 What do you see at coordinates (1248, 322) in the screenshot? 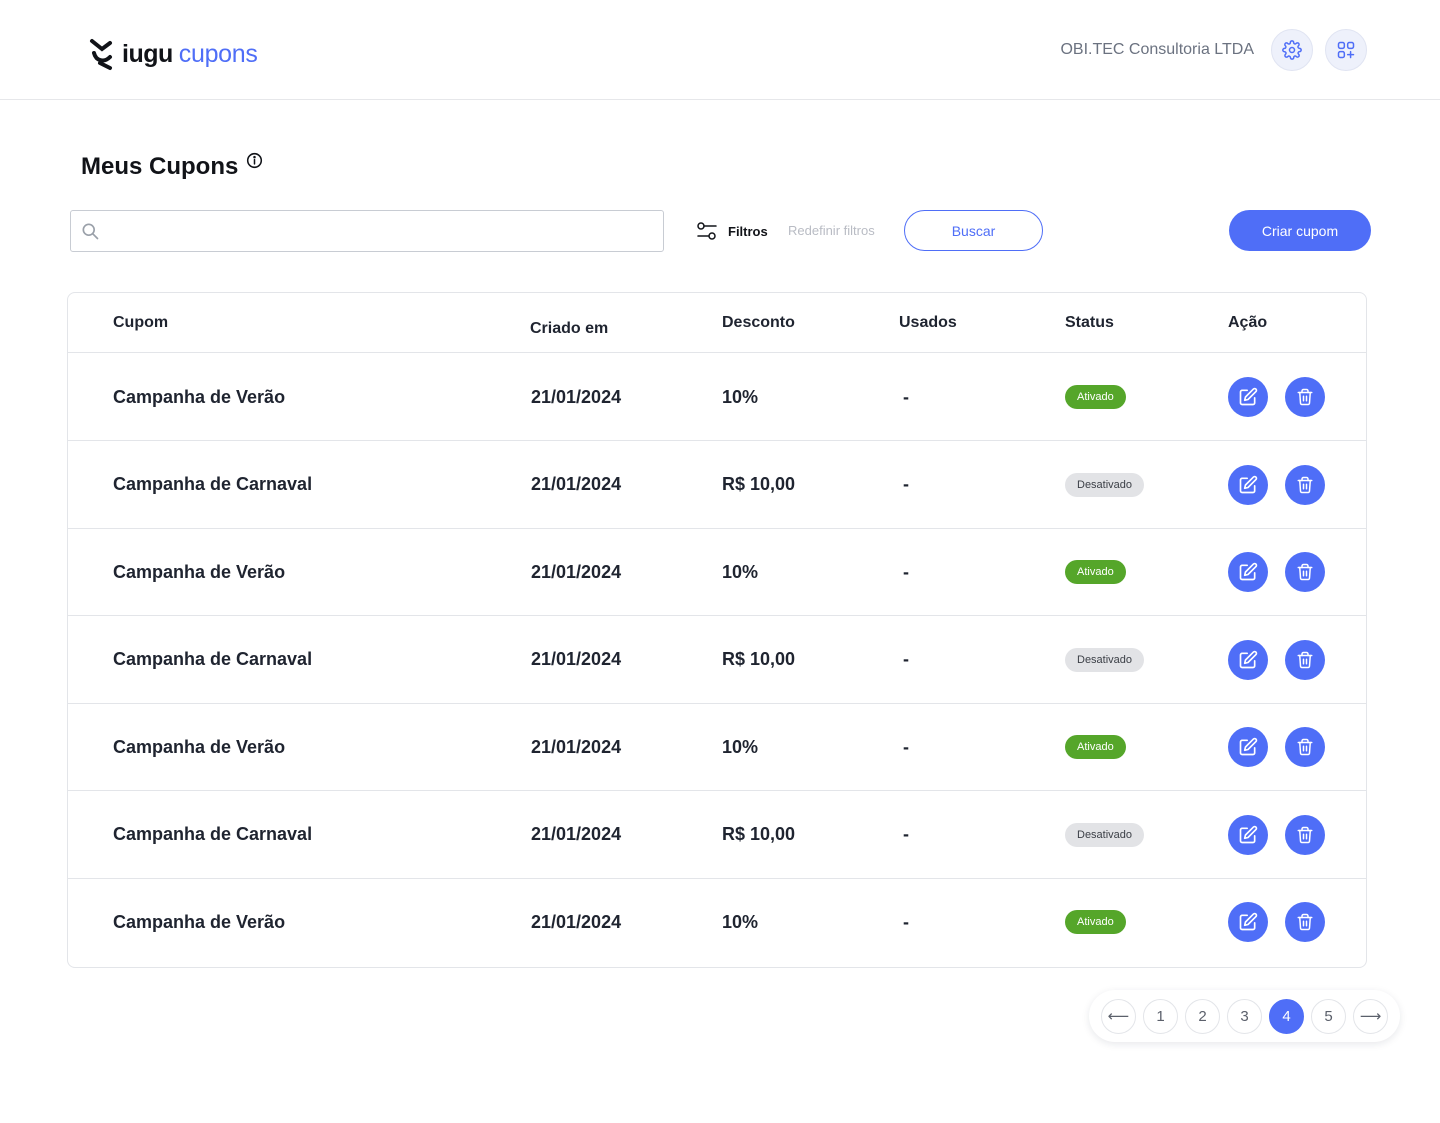
I see `column-header-acao: Ação` at bounding box center [1248, 322].